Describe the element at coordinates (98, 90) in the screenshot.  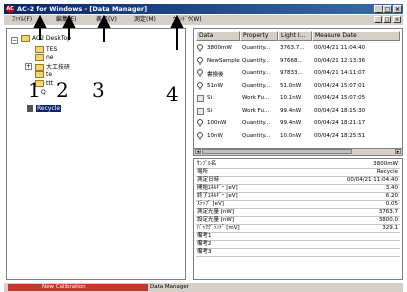
I see `annotation-label: 3` at that location.